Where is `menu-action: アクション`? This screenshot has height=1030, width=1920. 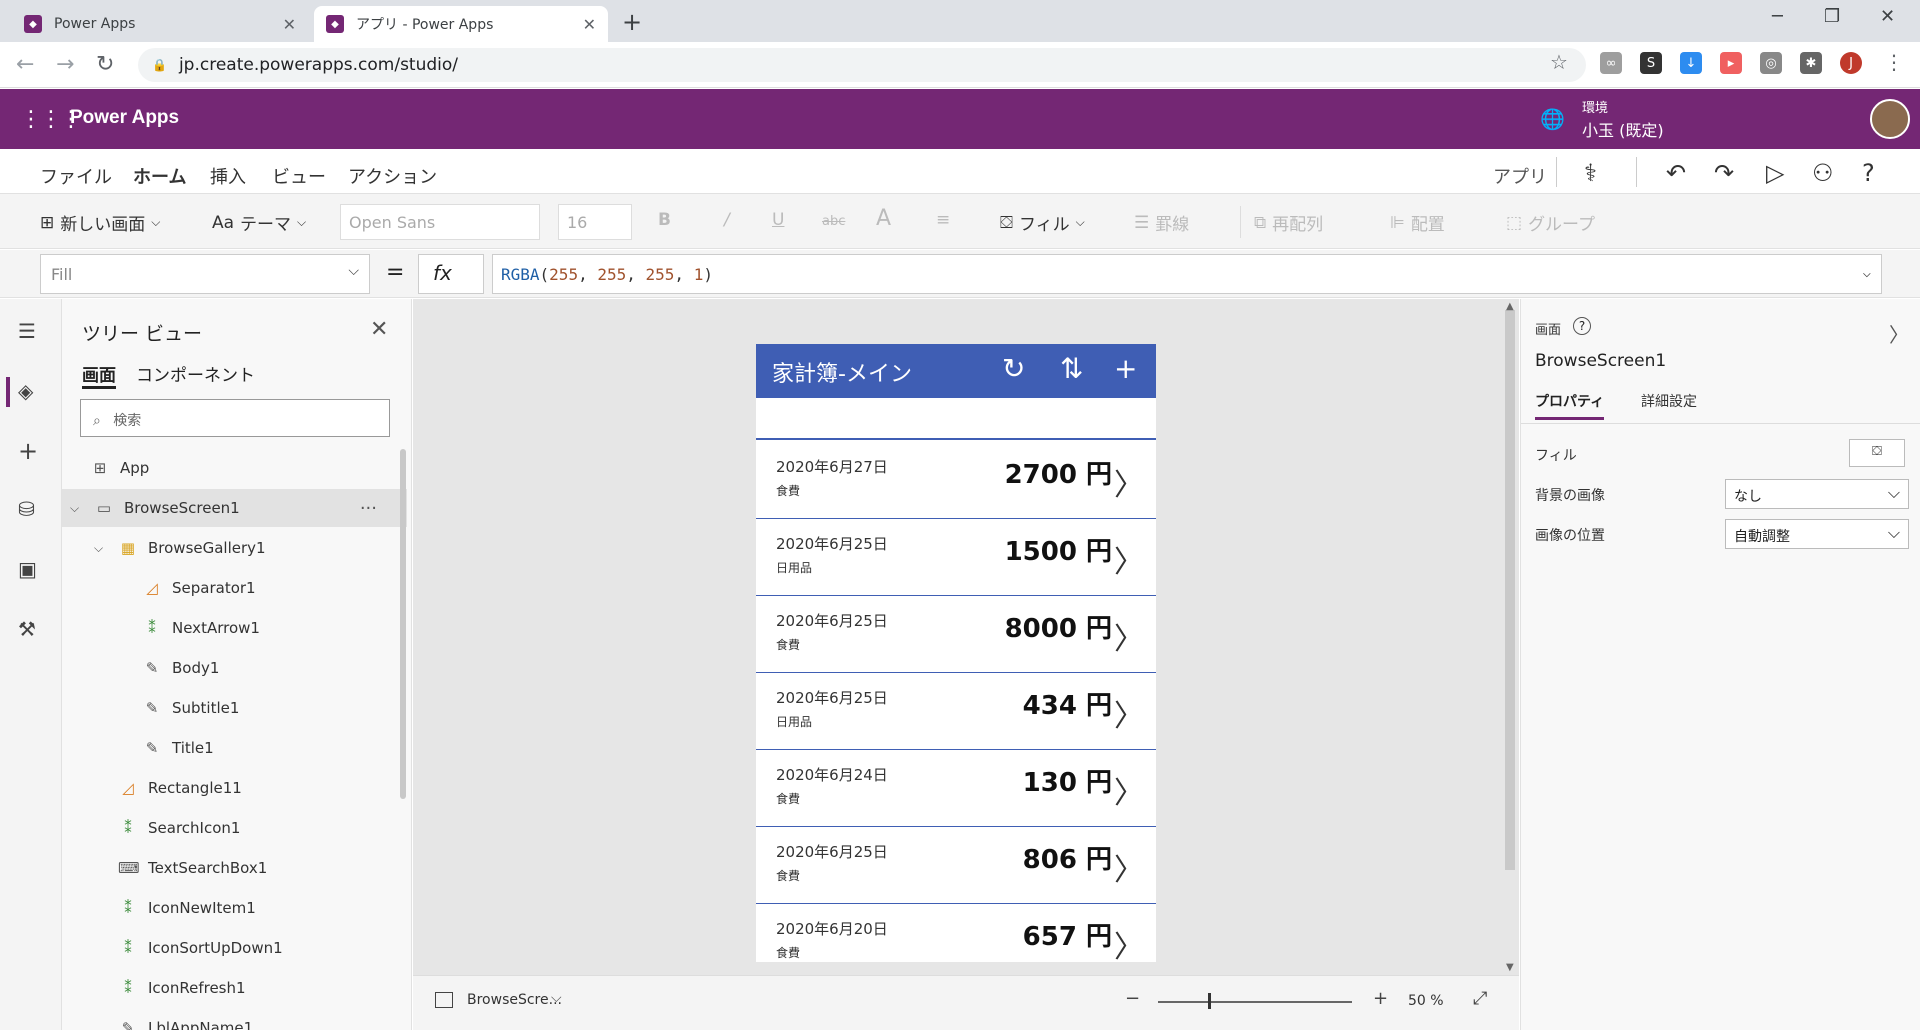 menu-action: アクション is located at coordinates (392, 176).